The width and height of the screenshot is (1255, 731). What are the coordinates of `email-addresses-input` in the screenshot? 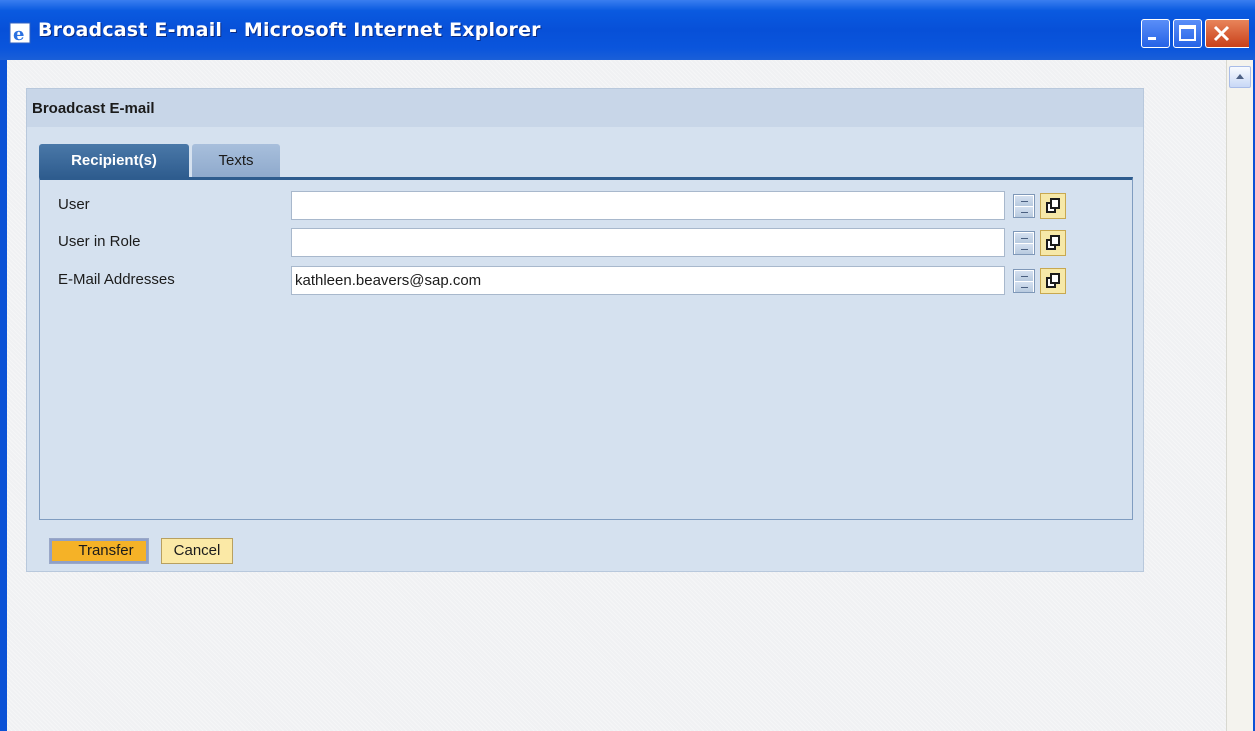 It's located at (648, 280).